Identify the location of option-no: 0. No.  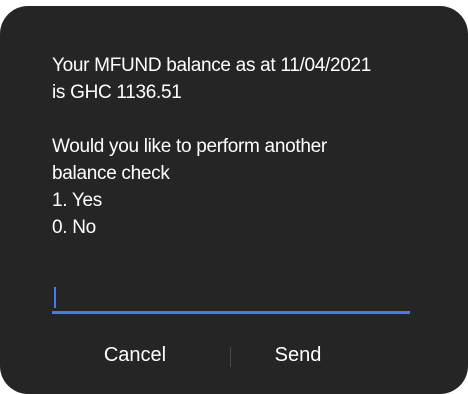
(74, 227).